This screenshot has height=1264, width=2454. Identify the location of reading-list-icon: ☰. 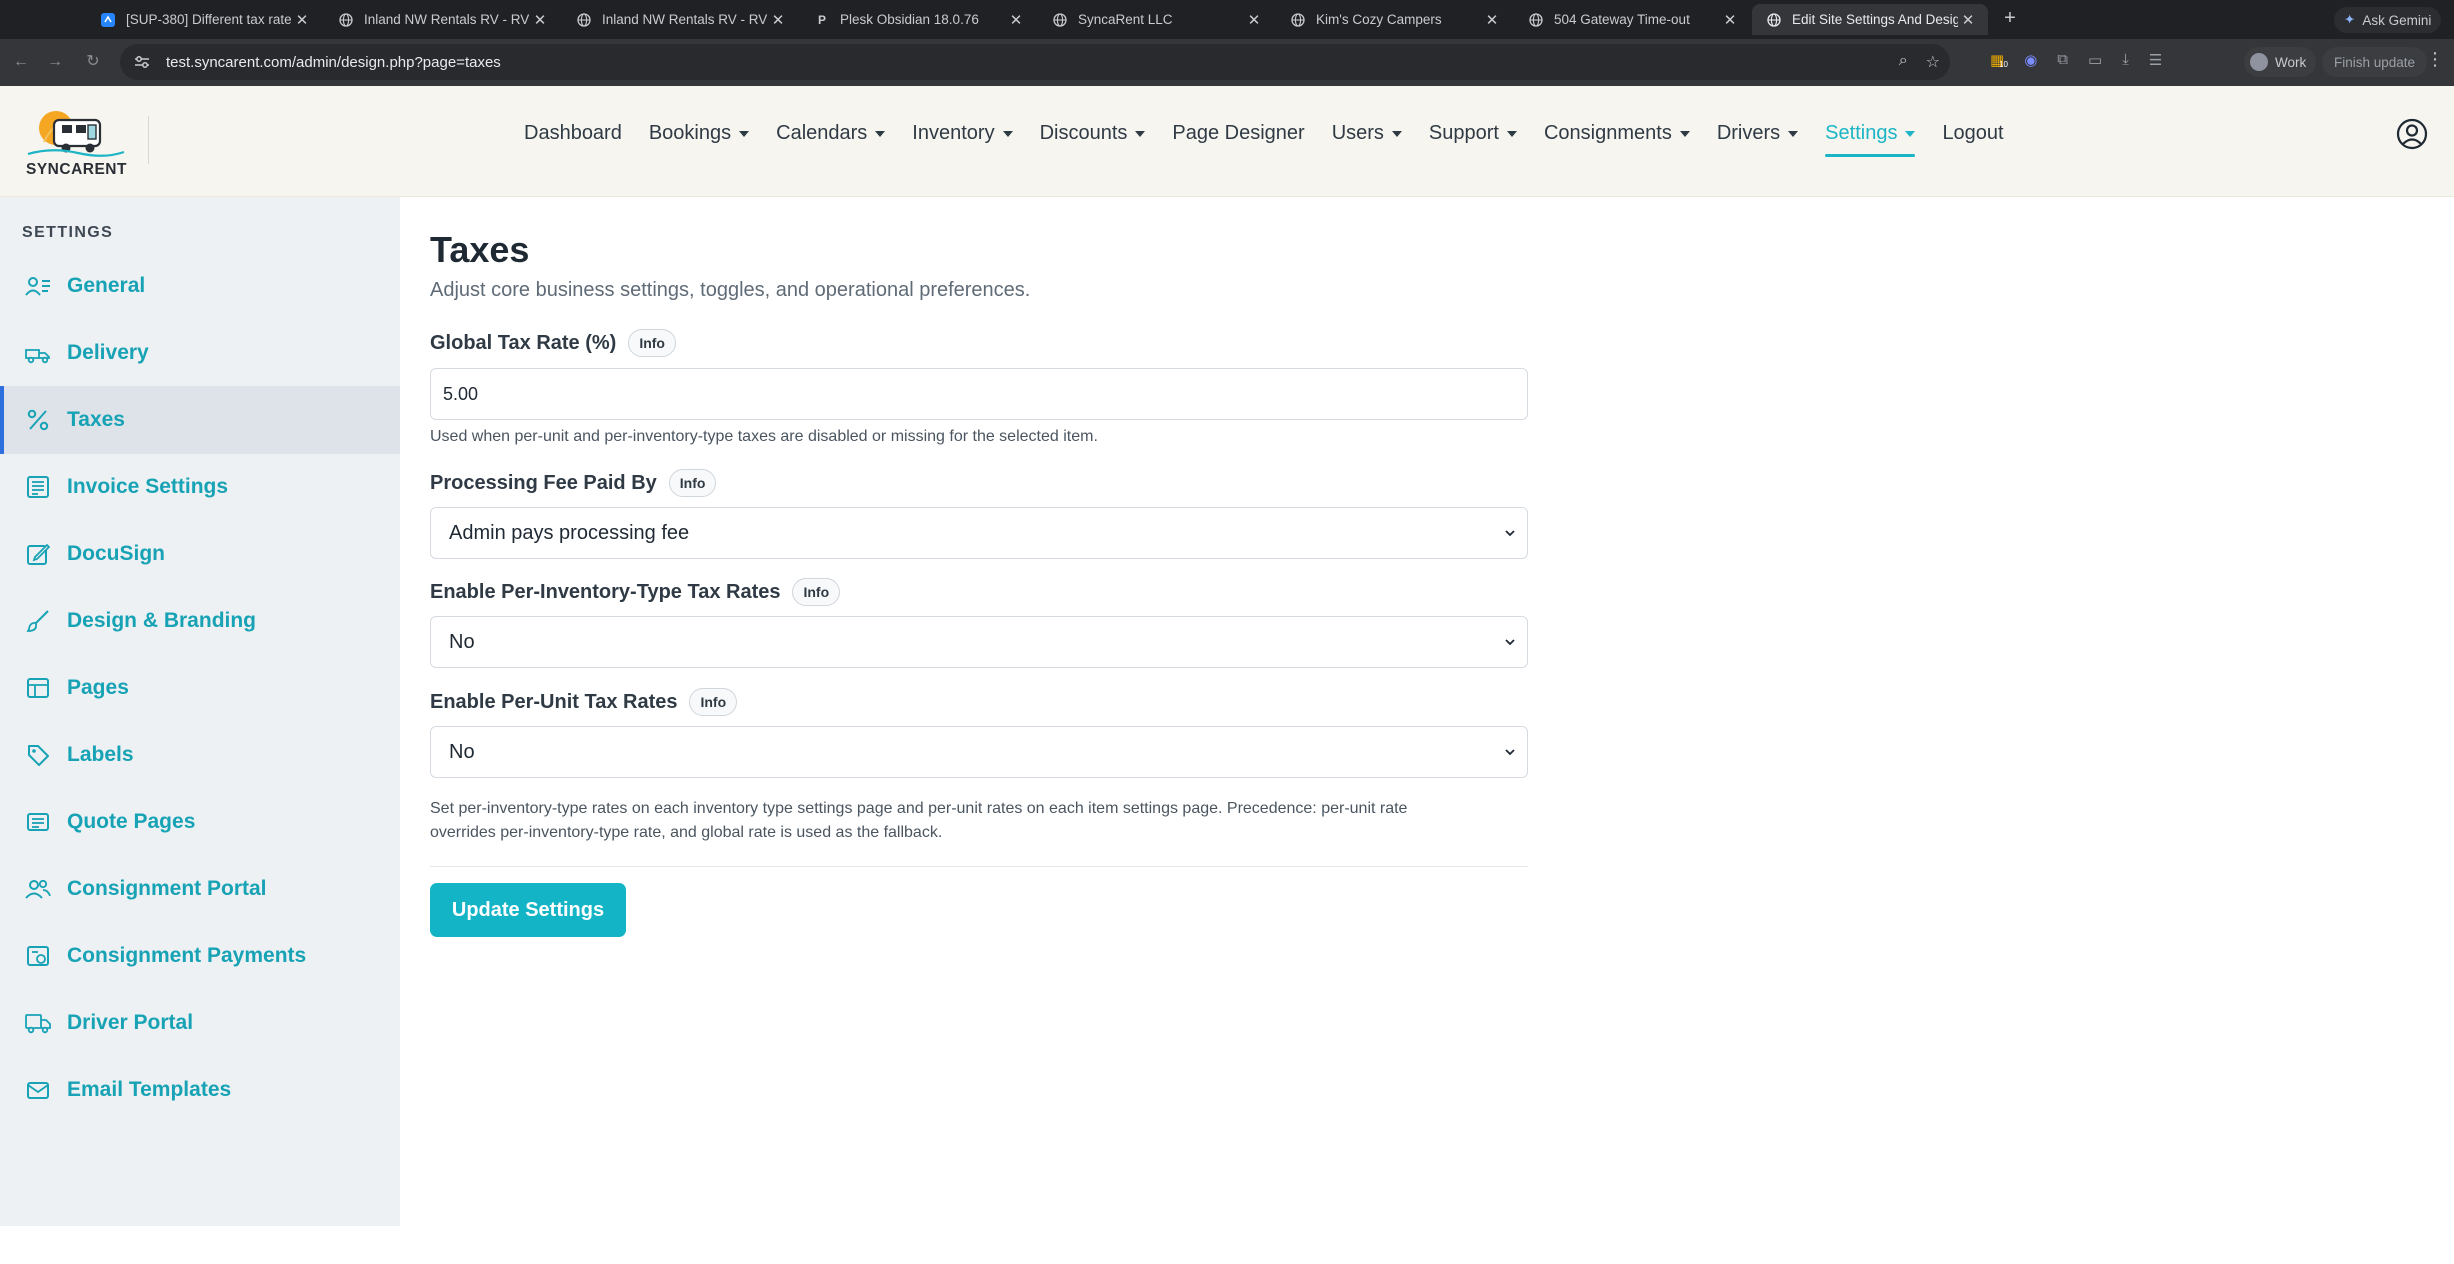
(2155, 60).